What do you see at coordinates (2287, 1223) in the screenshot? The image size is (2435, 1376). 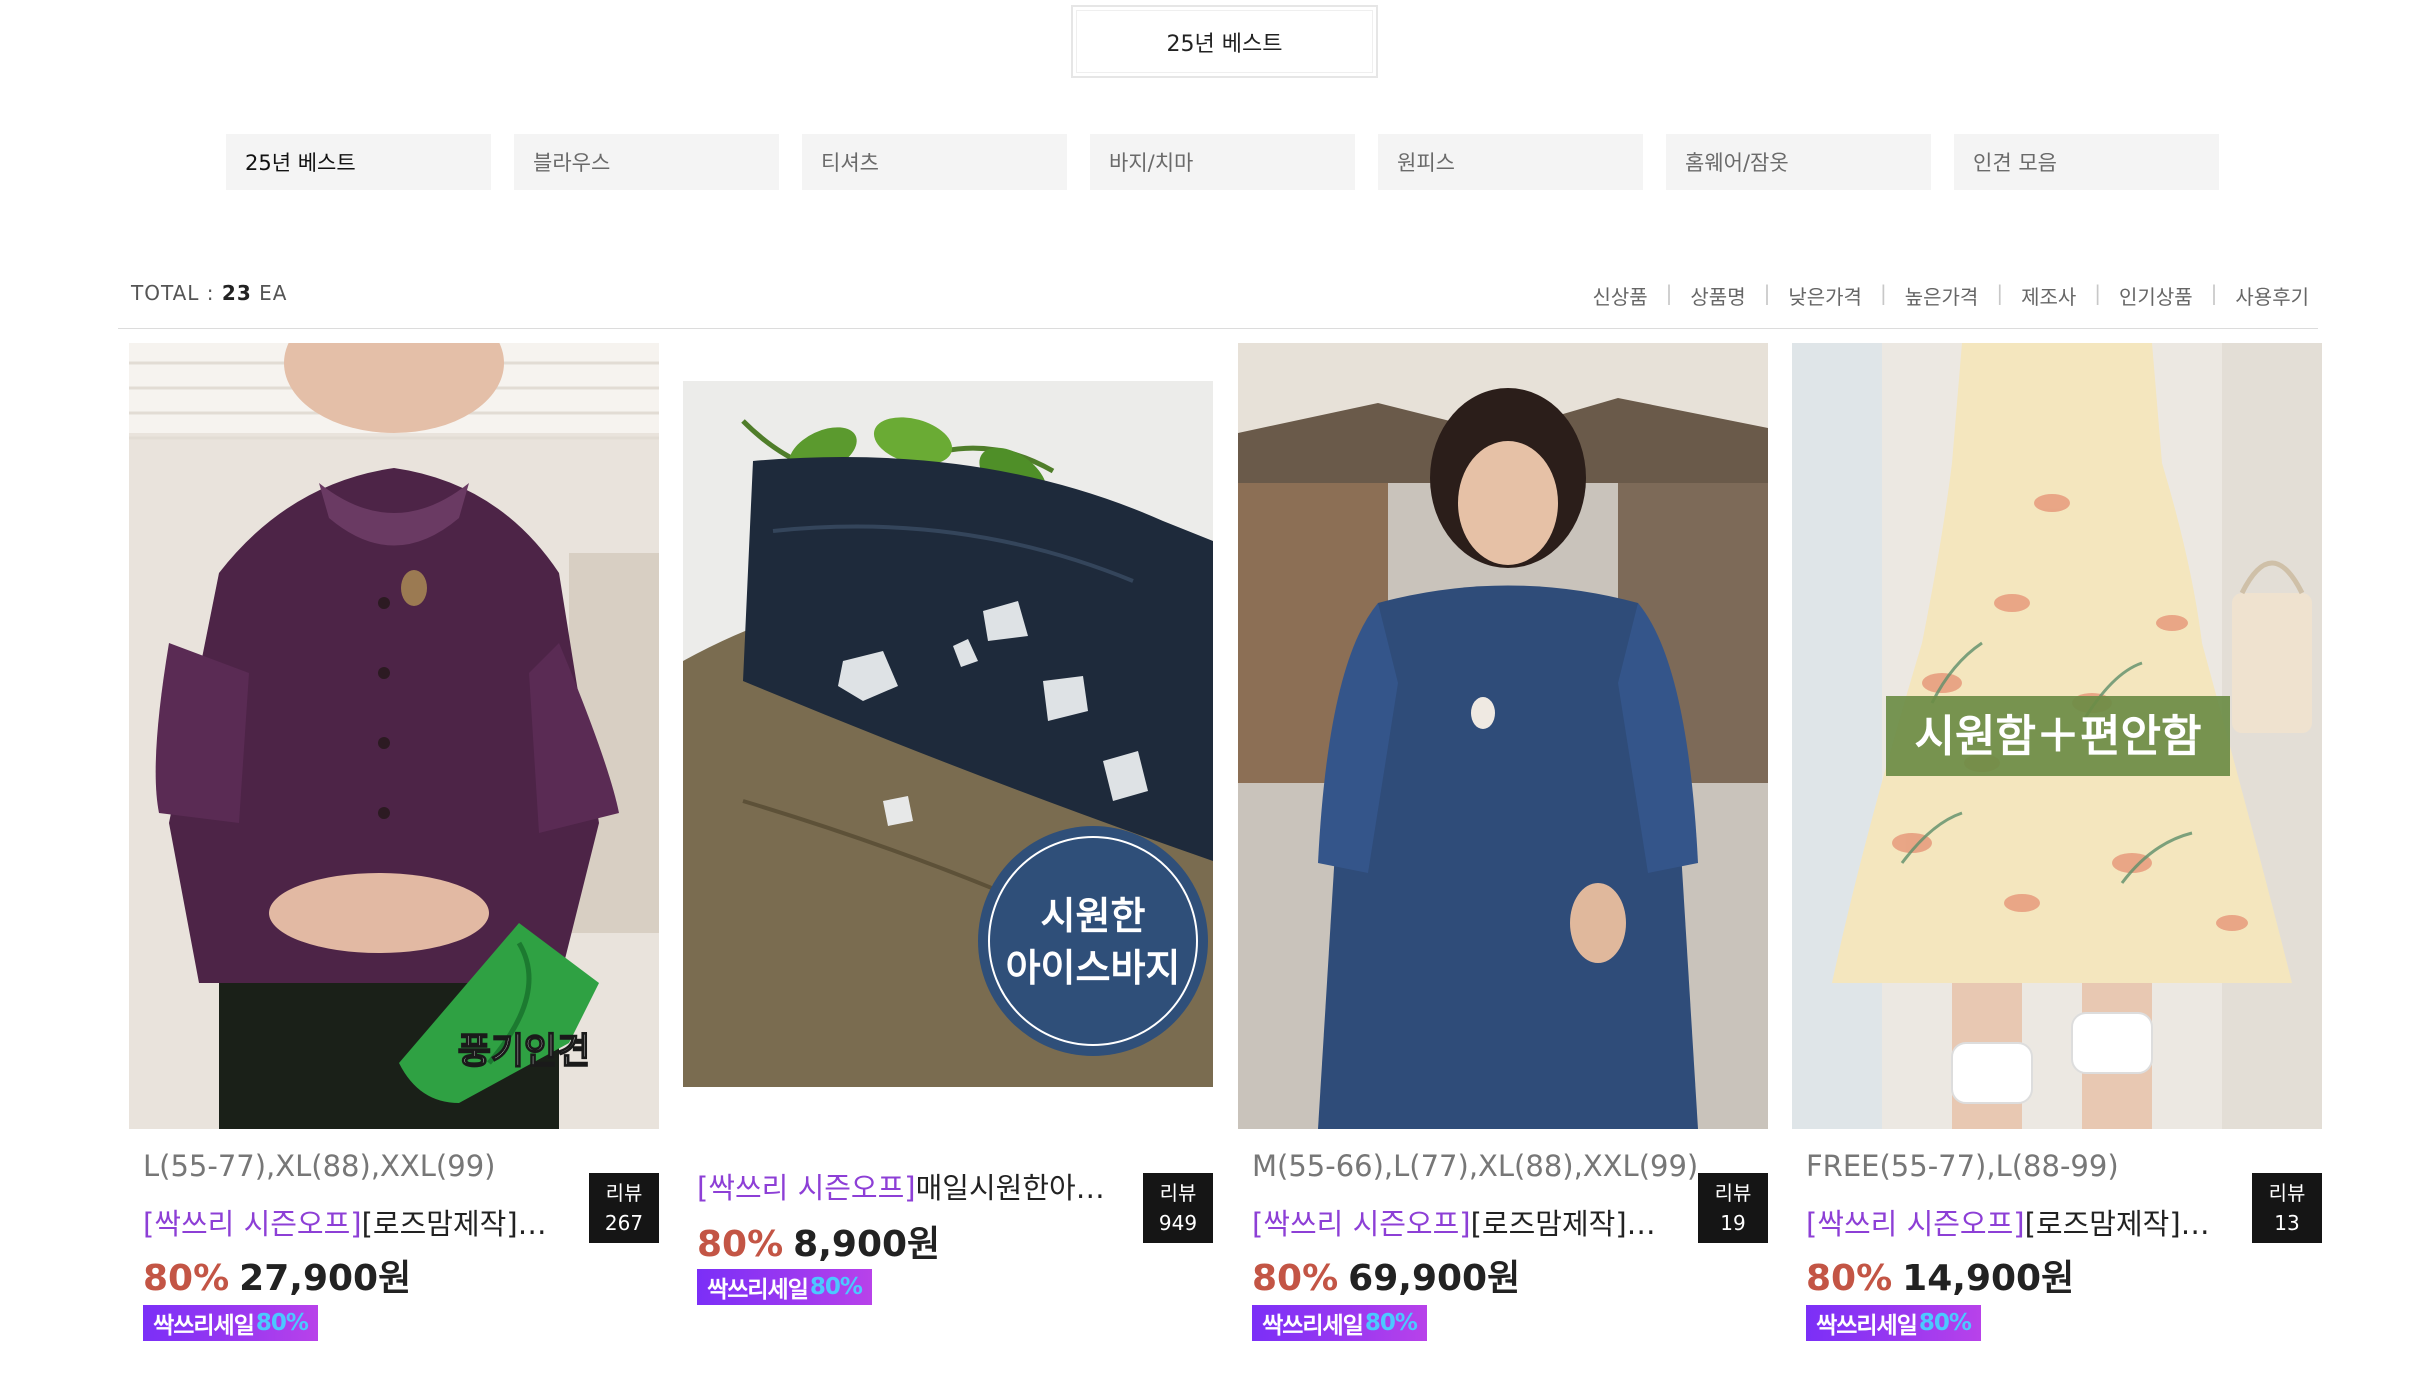 I see `review-count: 13` at bounding box center [2287, 1223].